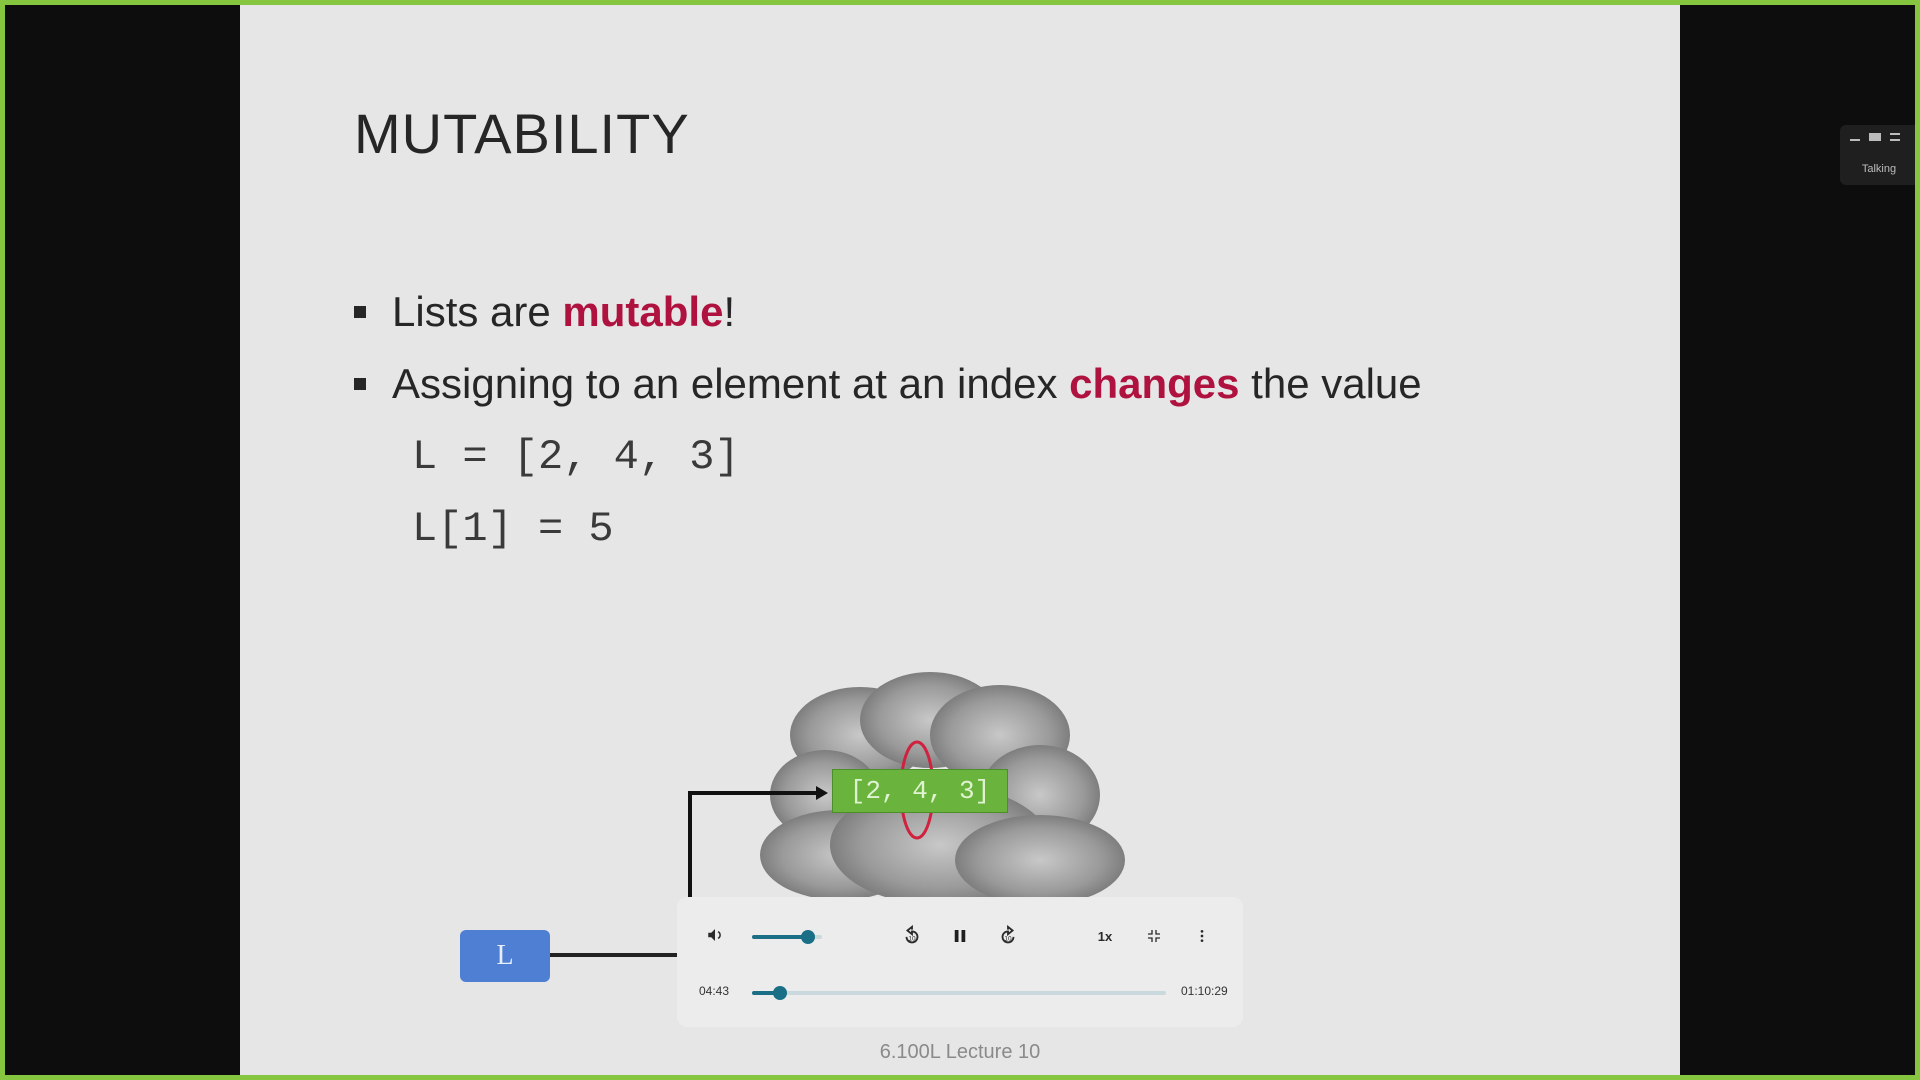 This screenshot has height=1080, width=1920. Describe the element at coordinates (714, 991) in the screenshot. I see `current-time: 04:43` at that location.